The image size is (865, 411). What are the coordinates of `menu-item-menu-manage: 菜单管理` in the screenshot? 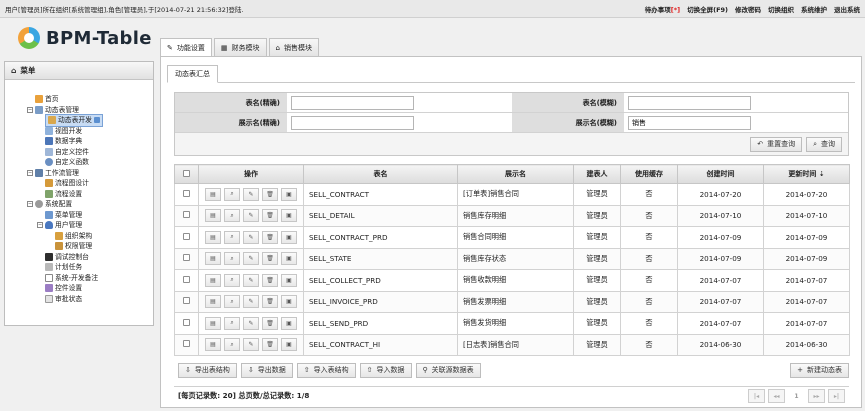 It's located at (90, 215).